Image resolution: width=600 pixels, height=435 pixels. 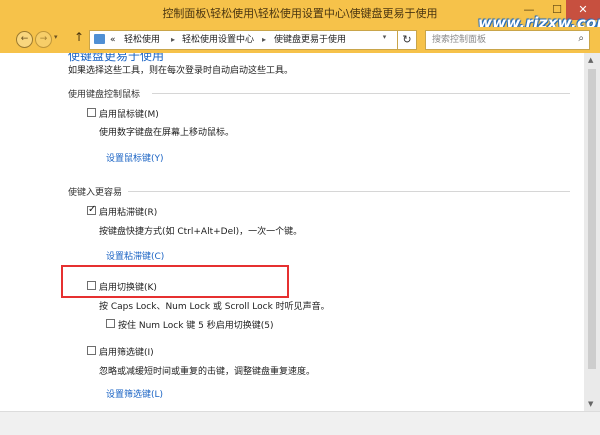 I want to click on mouse-keys-checkbox, so click(x=91, y=112).